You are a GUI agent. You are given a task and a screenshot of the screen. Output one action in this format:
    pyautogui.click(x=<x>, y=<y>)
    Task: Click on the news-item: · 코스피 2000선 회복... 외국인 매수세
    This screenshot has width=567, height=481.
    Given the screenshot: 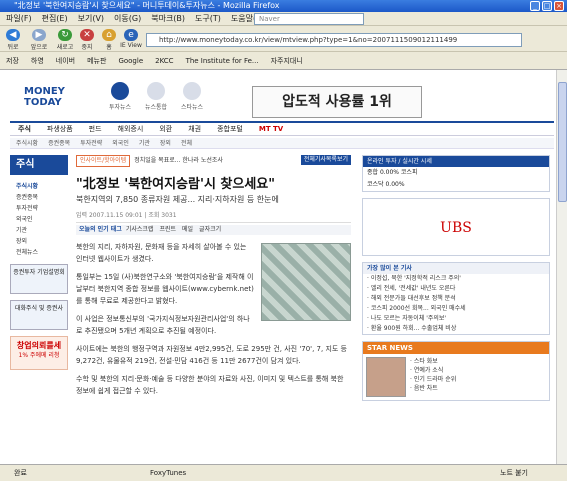 What is the action you would take?
    pyautogui.click(x=456, y=309)
    